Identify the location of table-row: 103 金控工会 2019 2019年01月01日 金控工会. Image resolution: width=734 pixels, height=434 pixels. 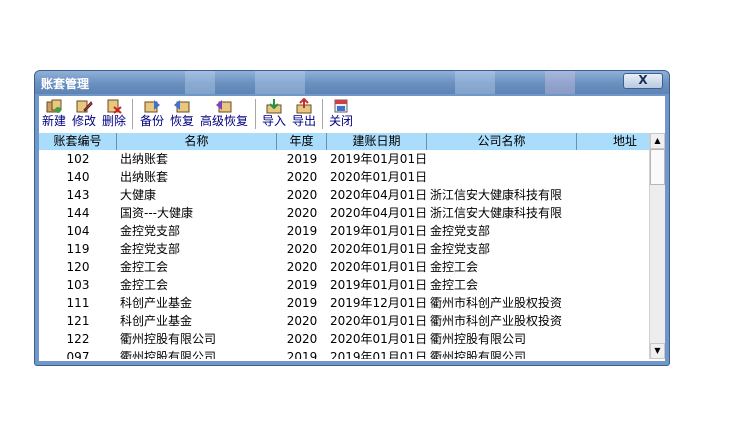
(344, 285).